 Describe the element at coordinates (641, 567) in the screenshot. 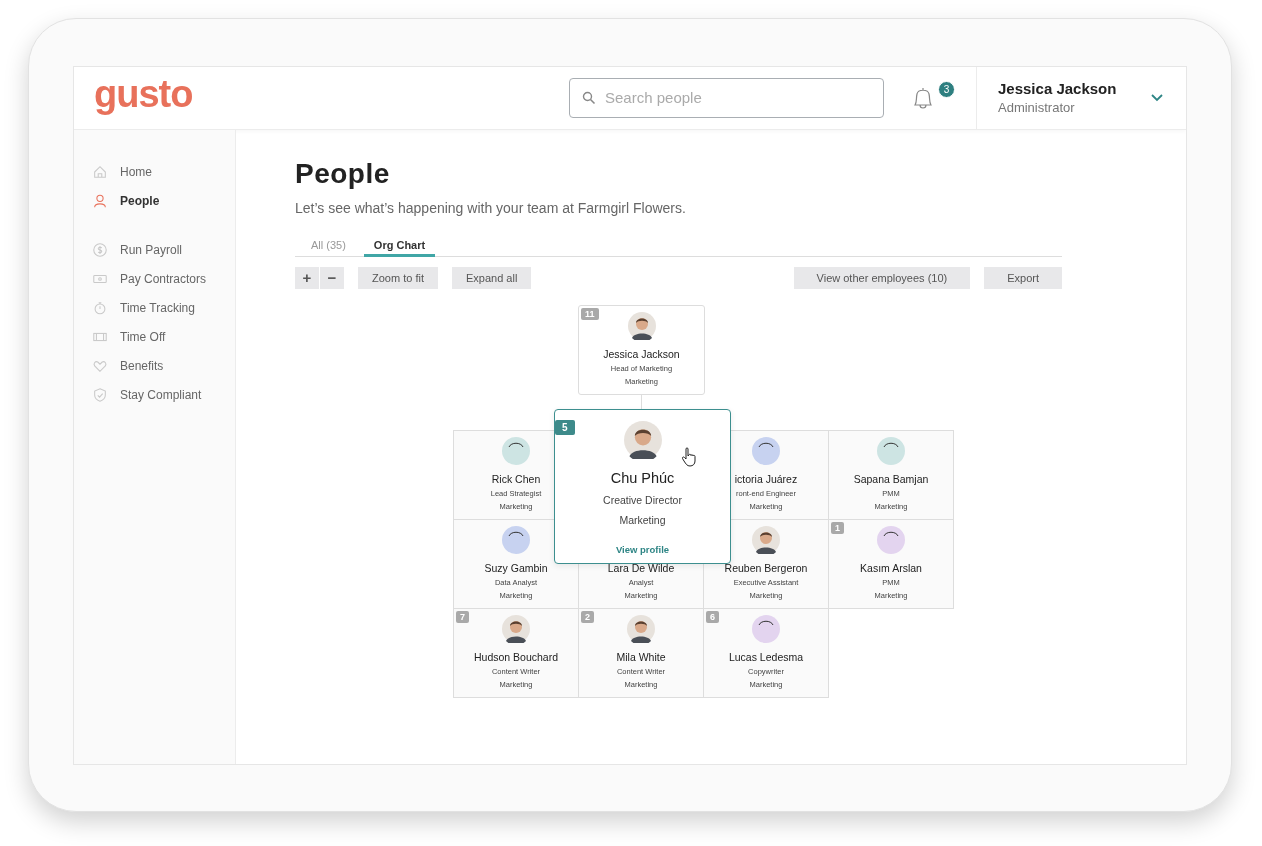

I see `employee-name: Lara De Wilde` at that location.